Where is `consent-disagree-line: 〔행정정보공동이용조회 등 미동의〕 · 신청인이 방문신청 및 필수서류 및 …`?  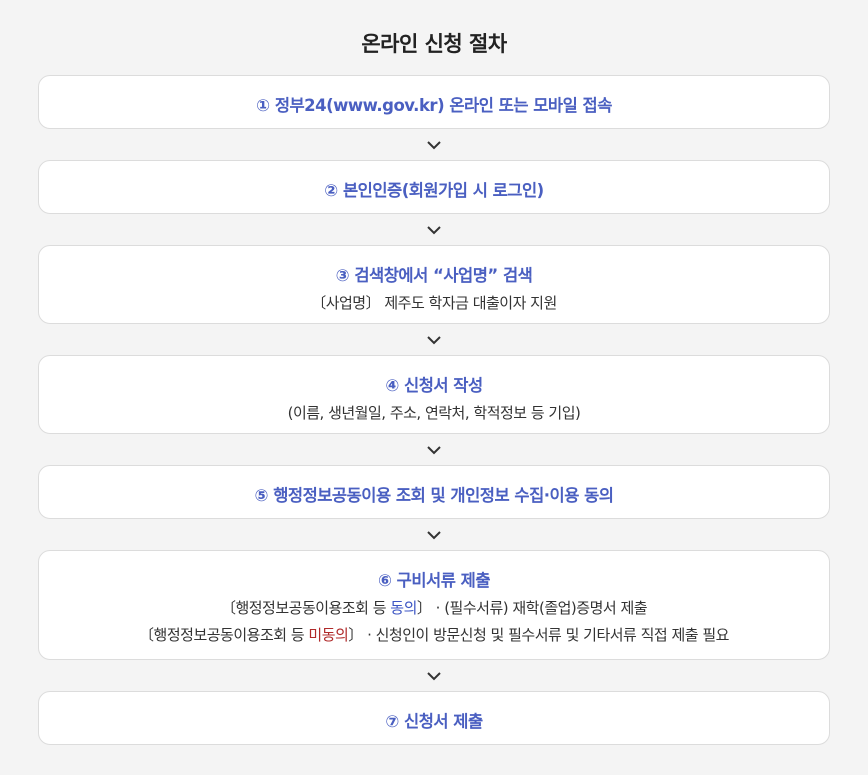 consent-disagree-line: 〔행정정보공동이용조회 등 미동의〕 · 신청인이 방문신청 및 필수서류 및 … is located at coordinates (434, 634).